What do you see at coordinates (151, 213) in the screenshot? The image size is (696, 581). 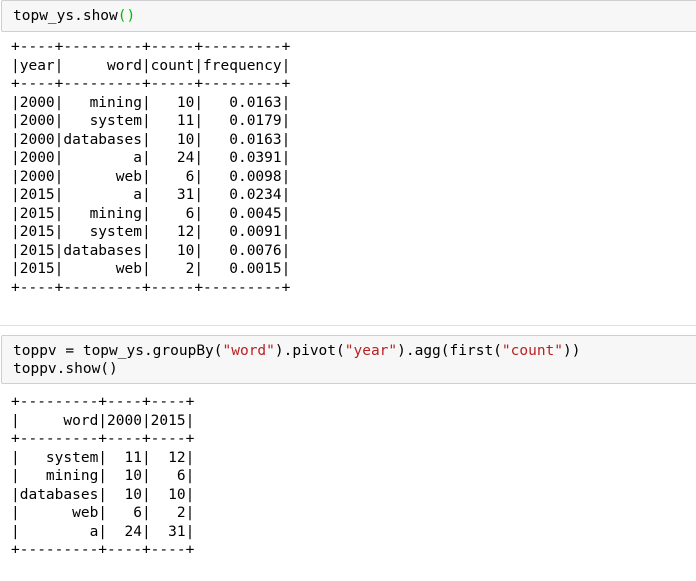 I see `table-row: |2015| mining| 6| 0.0045|` at bounding box center [151, 213].